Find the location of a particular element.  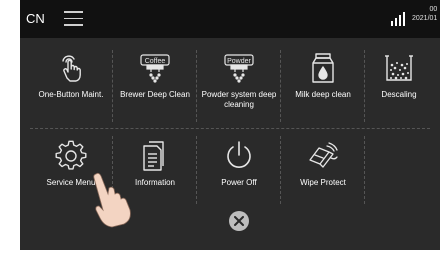

finger-tap-icon is located at coordinates (71, 68).